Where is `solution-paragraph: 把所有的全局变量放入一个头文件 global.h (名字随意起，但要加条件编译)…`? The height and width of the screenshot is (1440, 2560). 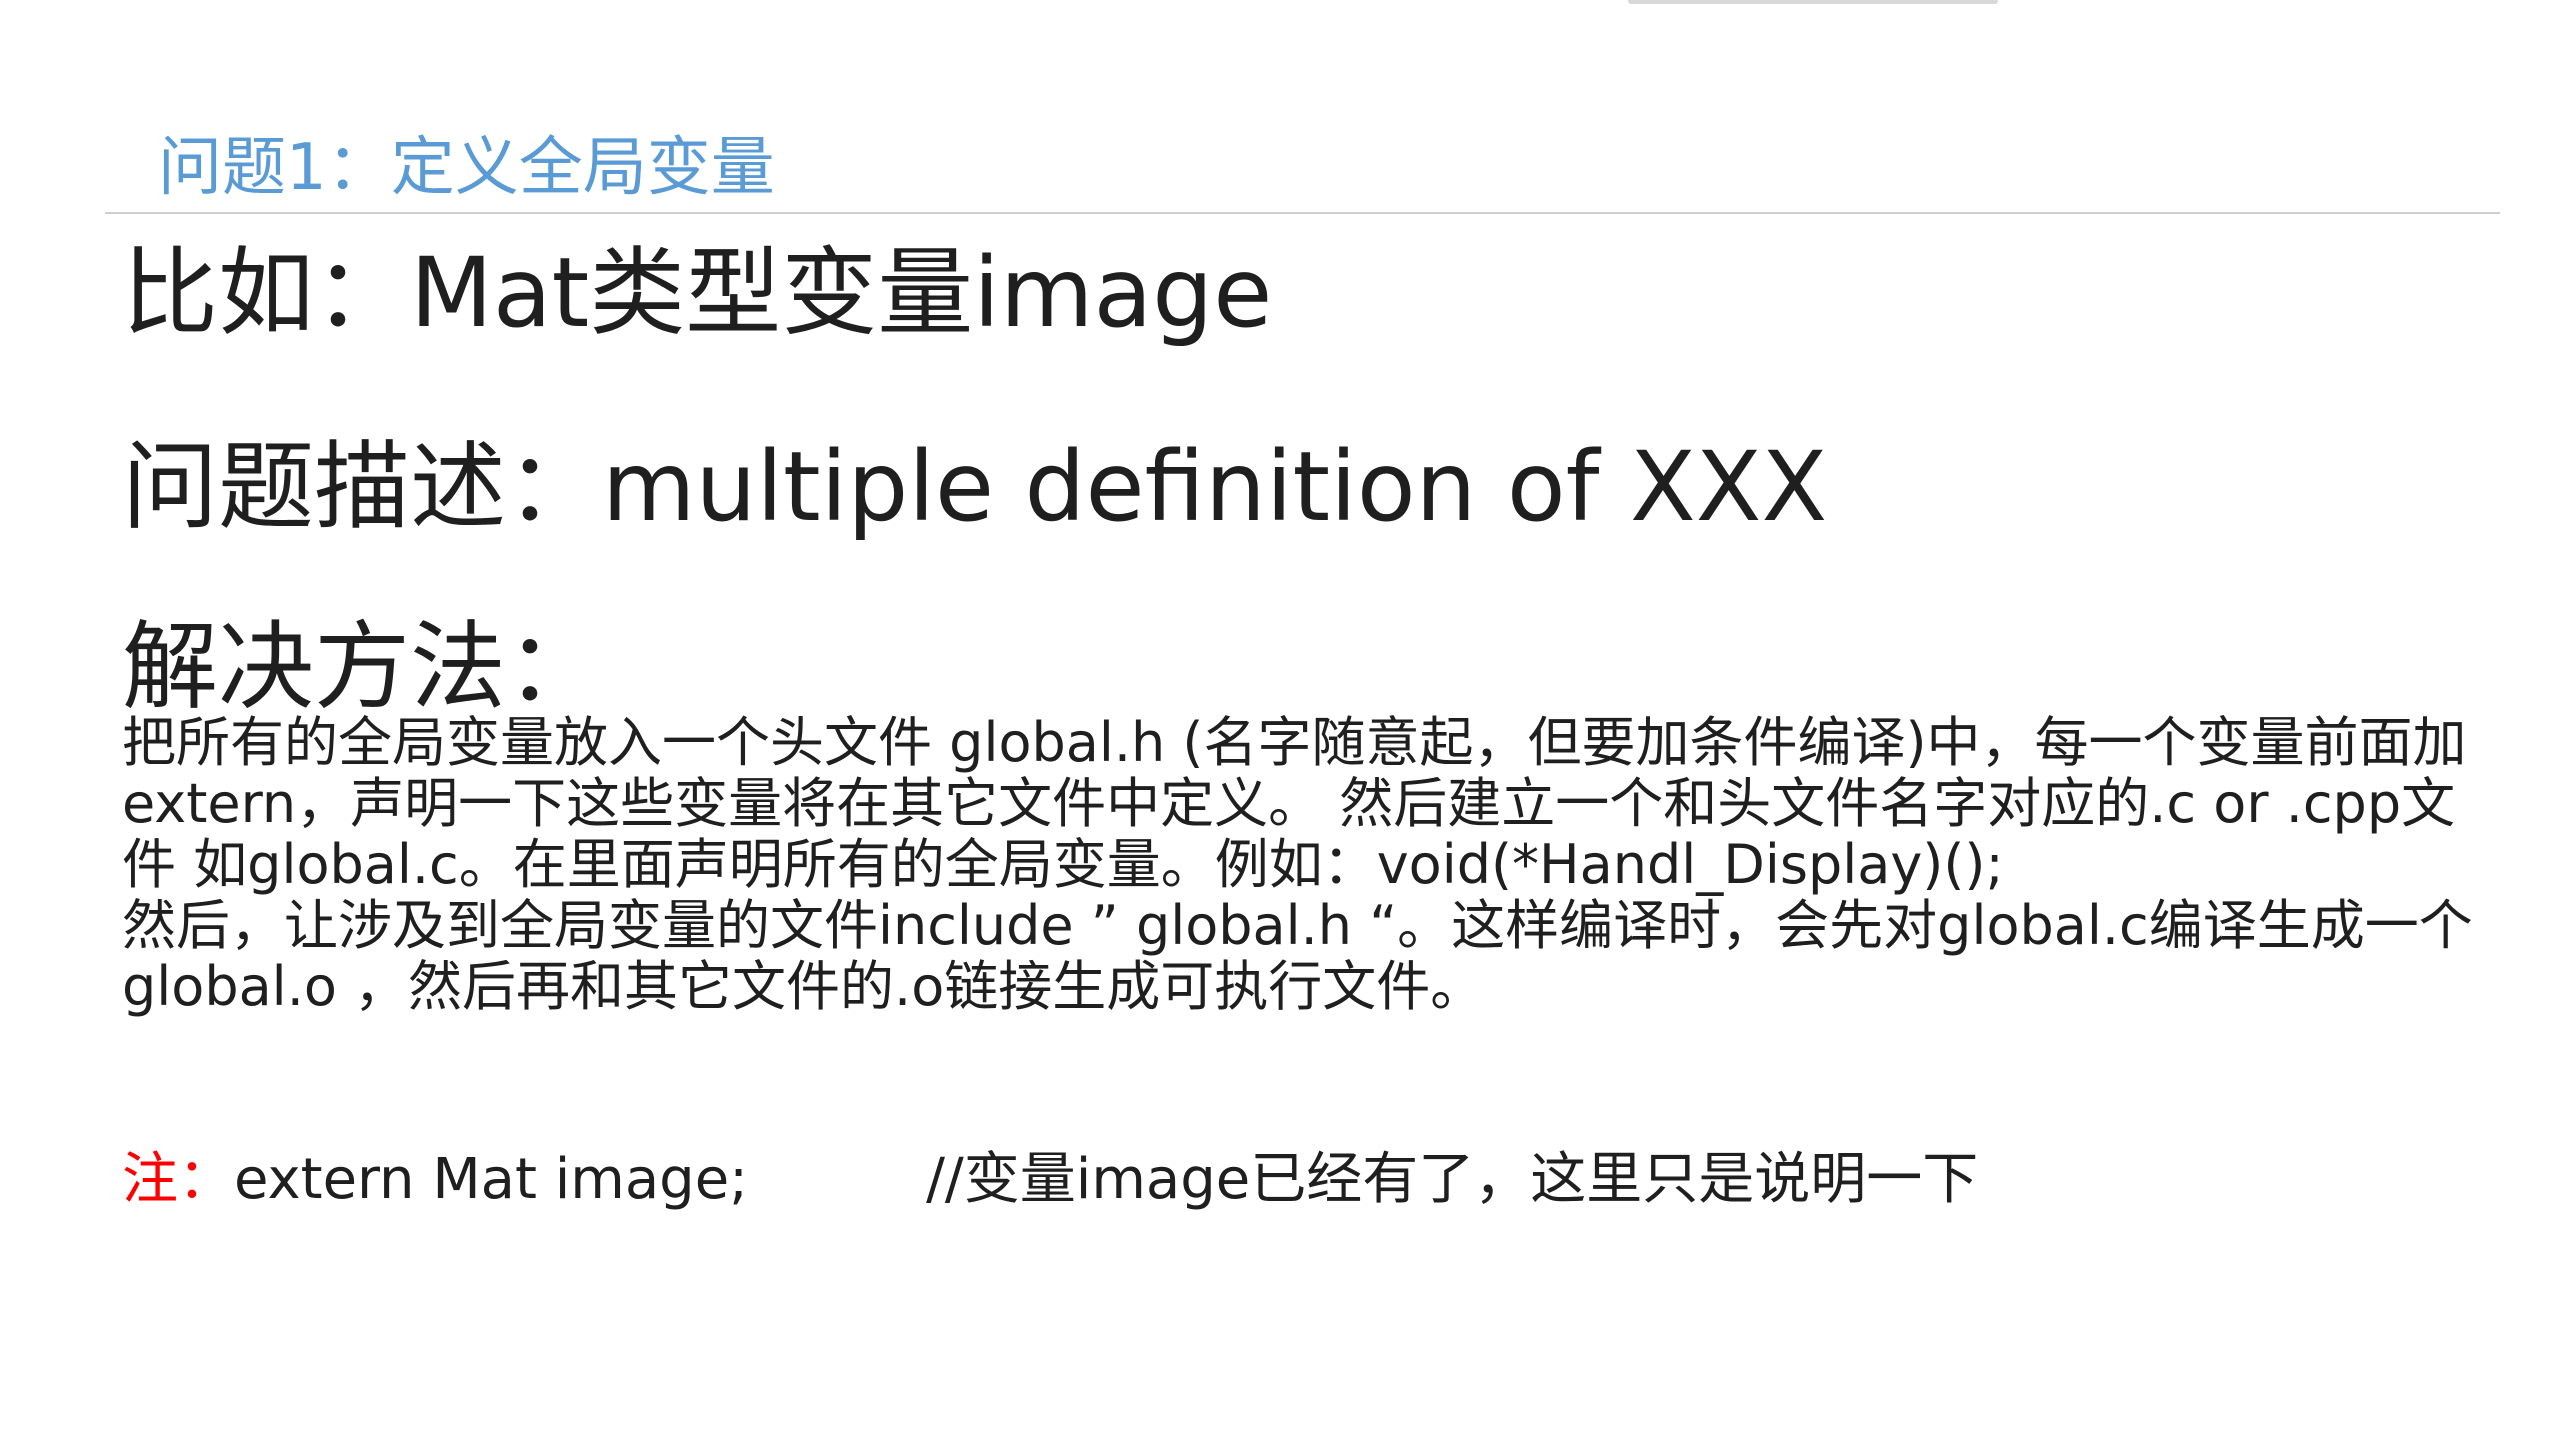 solution-paragraph: 把所有的全局变量放入一个头文件 global.h (名字随意起，但要加条件编译)… is located at coordinates (1294, 803).